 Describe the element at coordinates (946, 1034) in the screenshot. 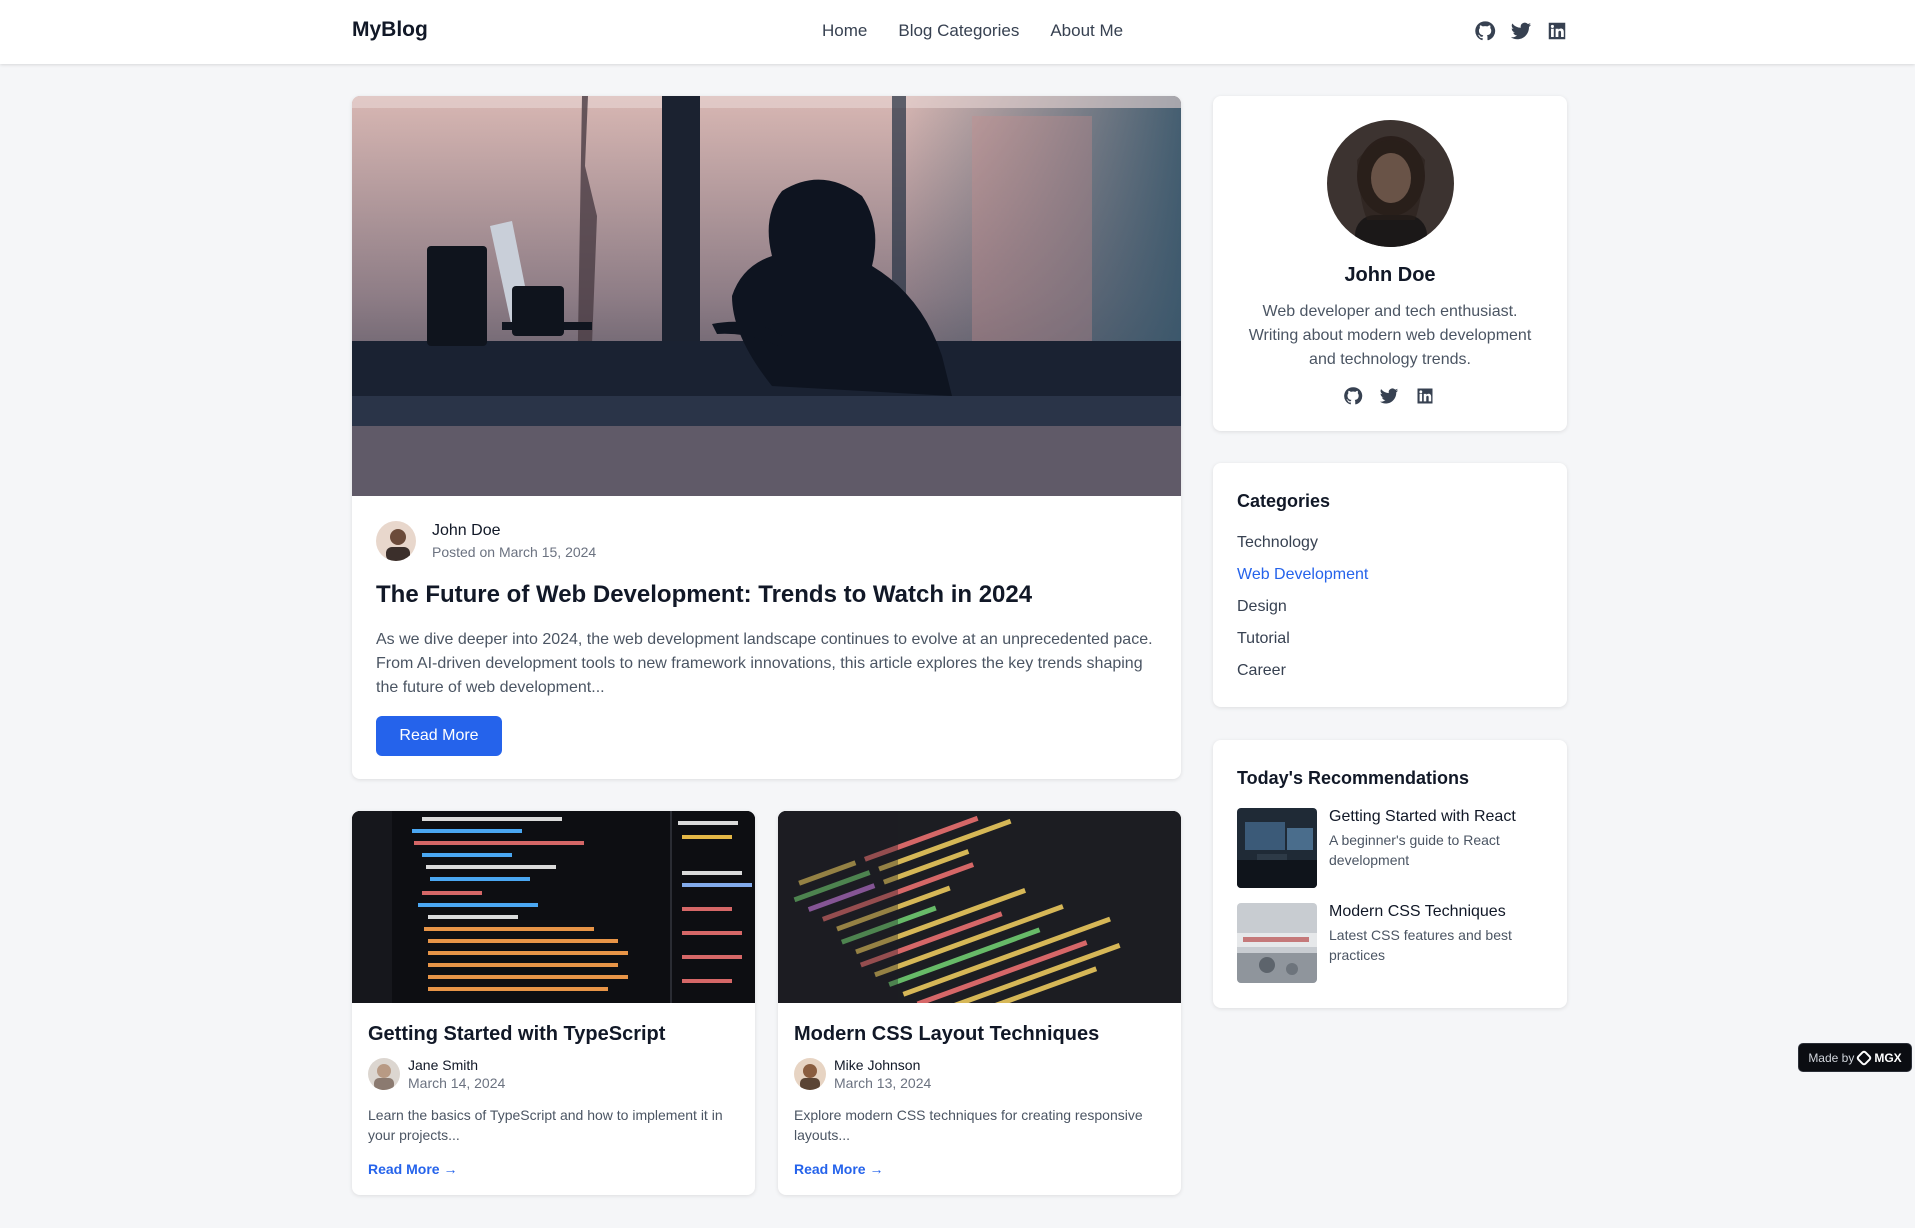

I see `post-title: Modern CSS Layout Techniques` at that location.